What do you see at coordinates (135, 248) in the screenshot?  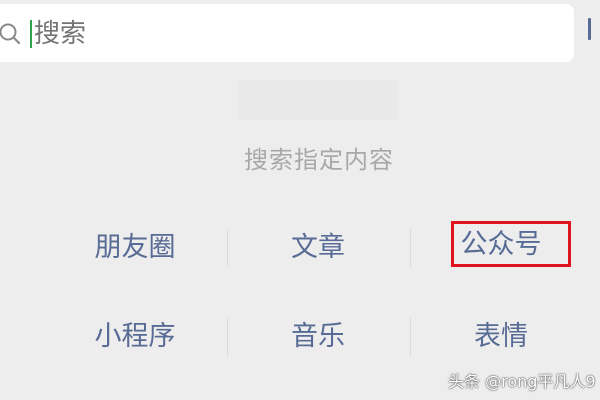 I see `category-moments: 朋友圈` at bounding box center [135, 248].